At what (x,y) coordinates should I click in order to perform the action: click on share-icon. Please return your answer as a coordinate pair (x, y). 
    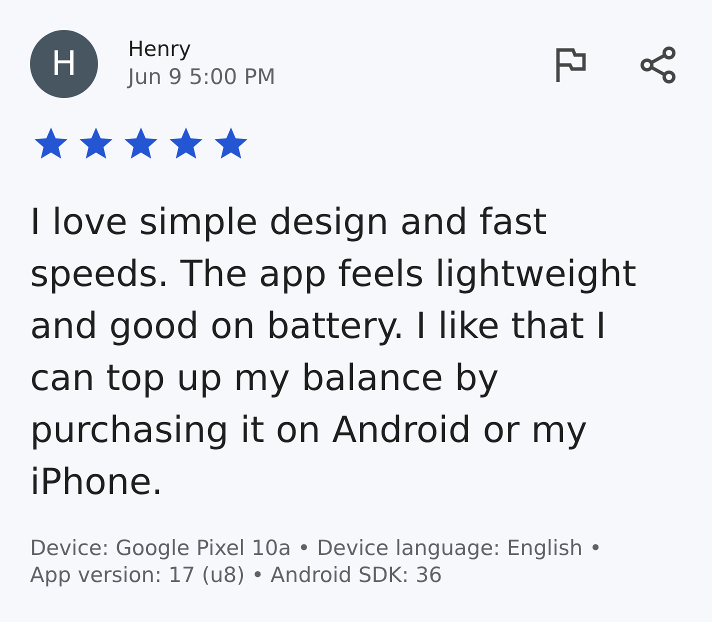
    Looking at the image, I should click on (658, 65).